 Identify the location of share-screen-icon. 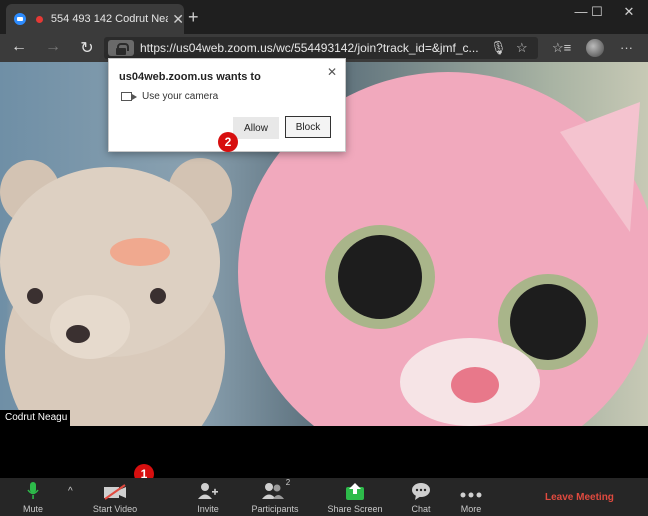
(355, 491).